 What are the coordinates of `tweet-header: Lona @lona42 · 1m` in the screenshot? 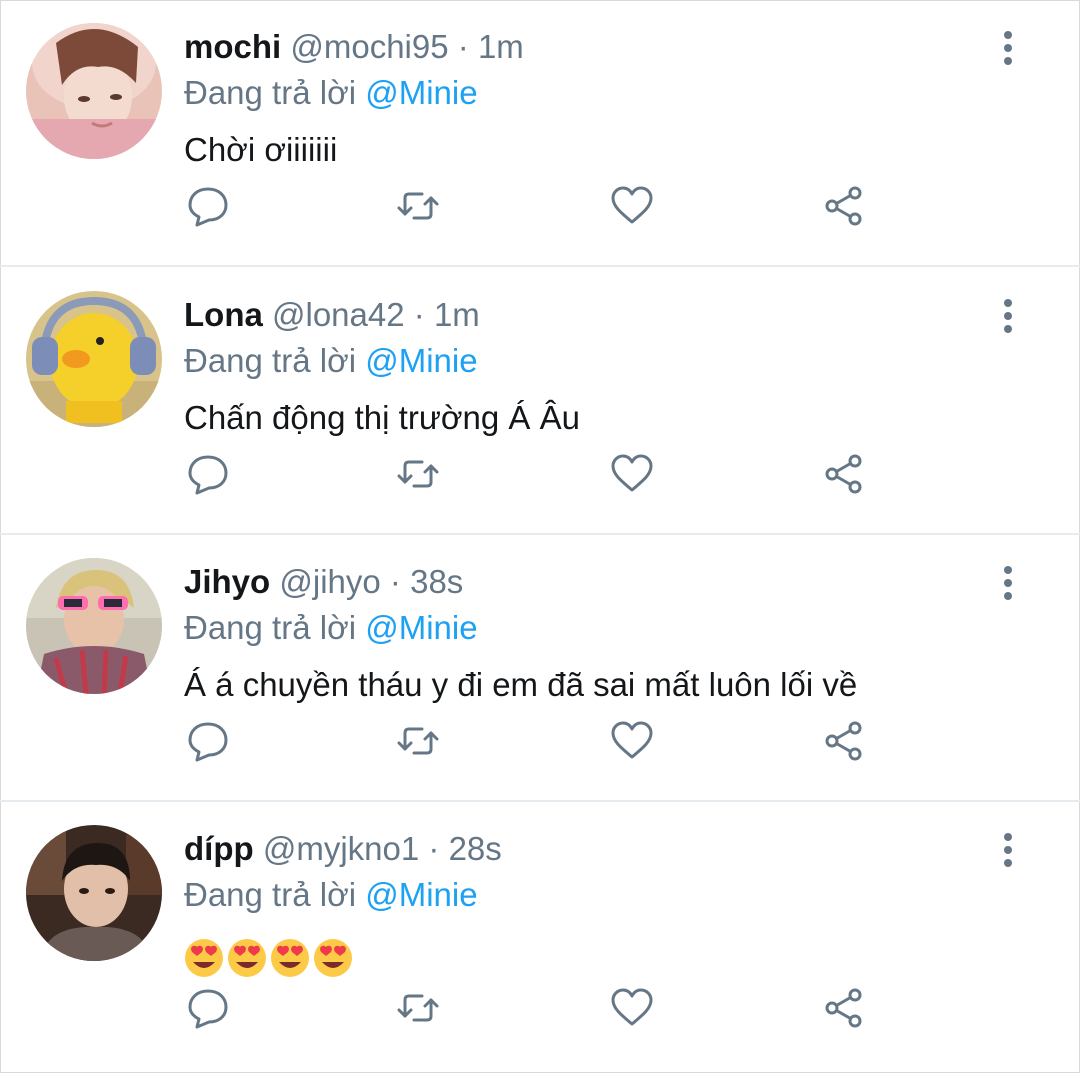 It's located at (332, 315).